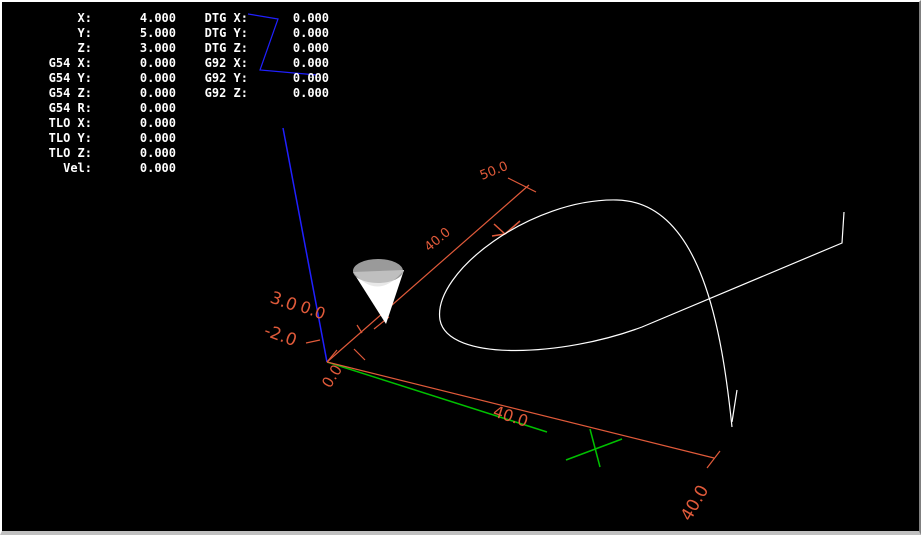 This screenshot has width=921, height=535. What do you see at coordinates (305, 245) in the screenshot?
I see `z-axis-line` at bounding box center [305, 245].